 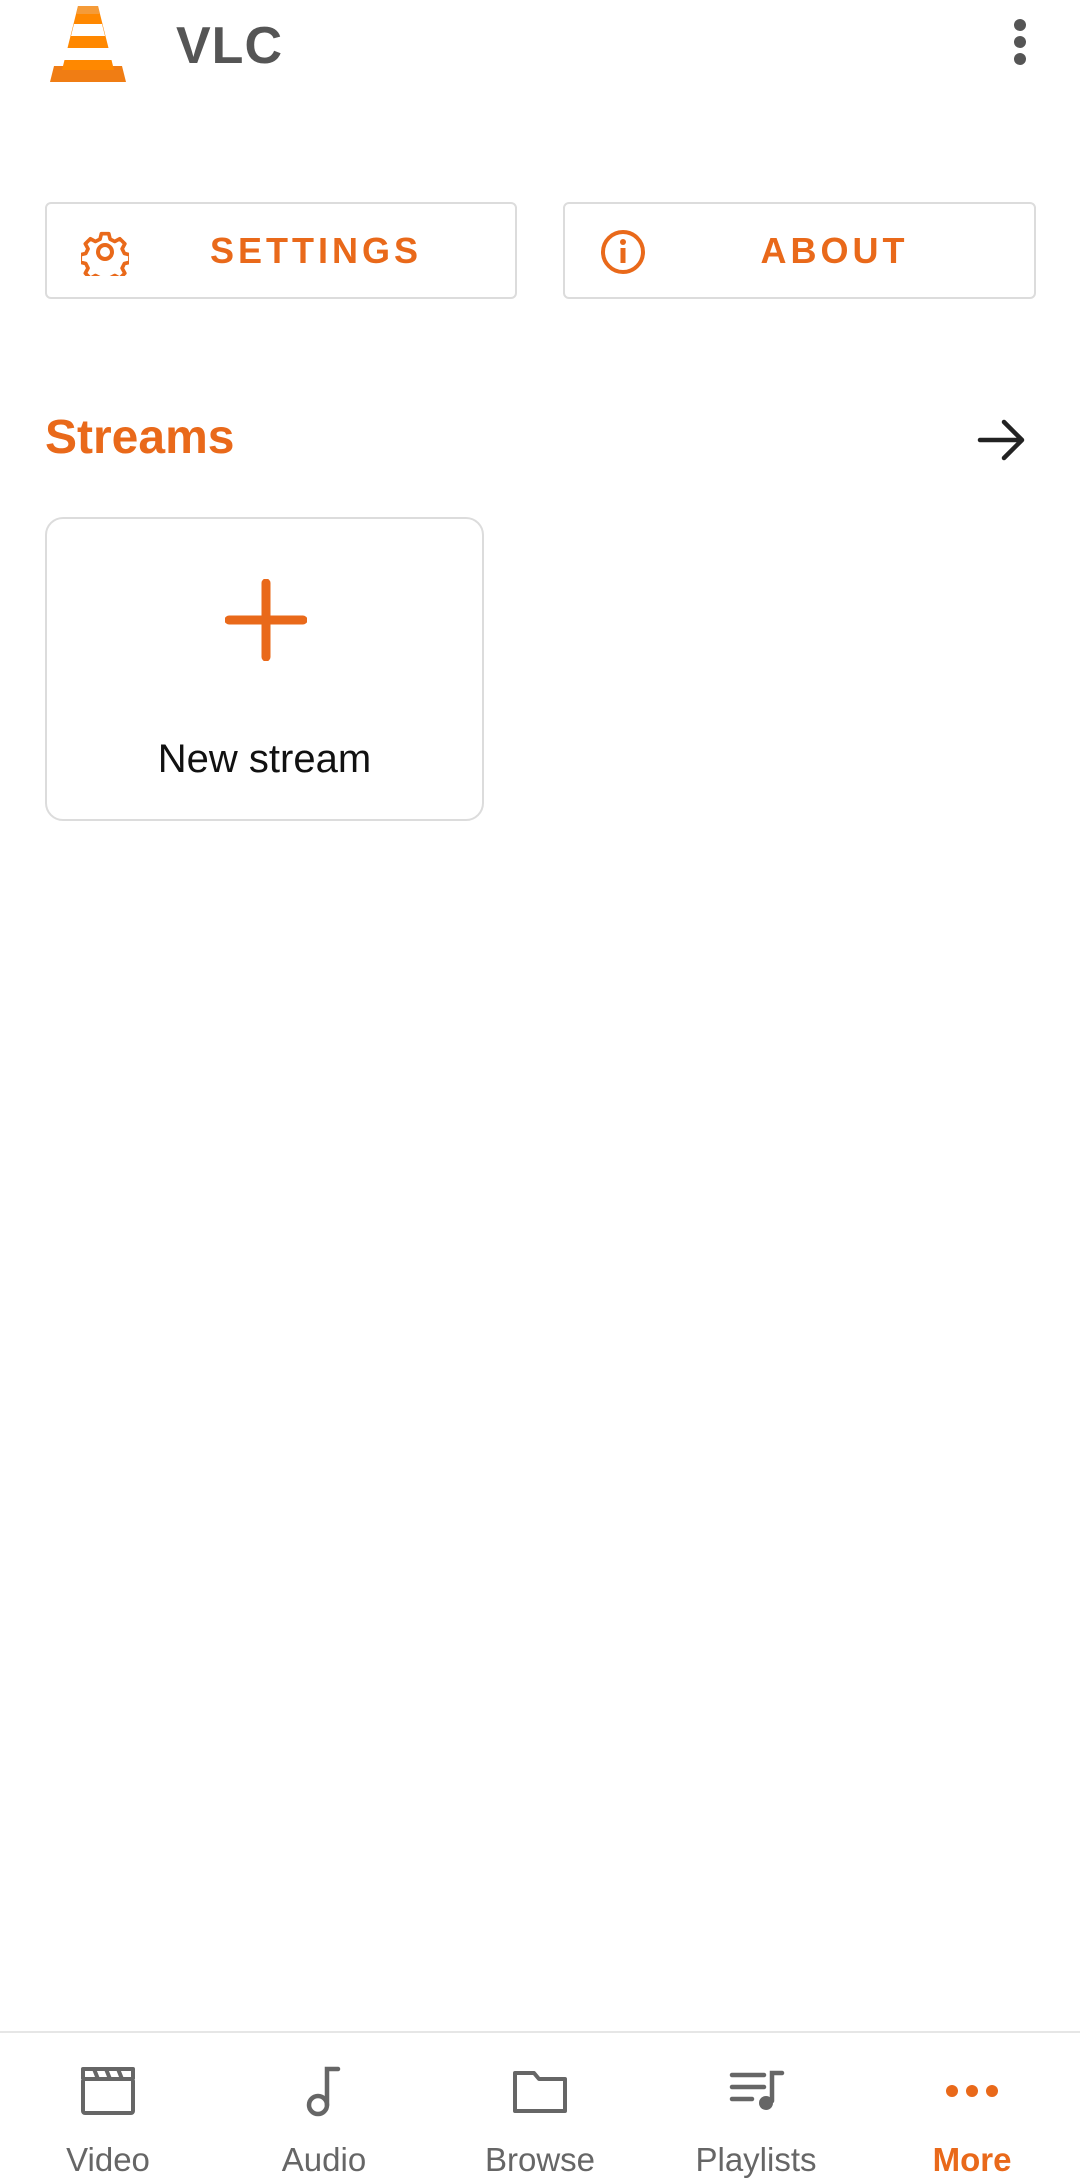 What do you see at coordinates (88, 44) in the screenshot?
I see `vlc-logo-icon` at bounding box center [88, 44].